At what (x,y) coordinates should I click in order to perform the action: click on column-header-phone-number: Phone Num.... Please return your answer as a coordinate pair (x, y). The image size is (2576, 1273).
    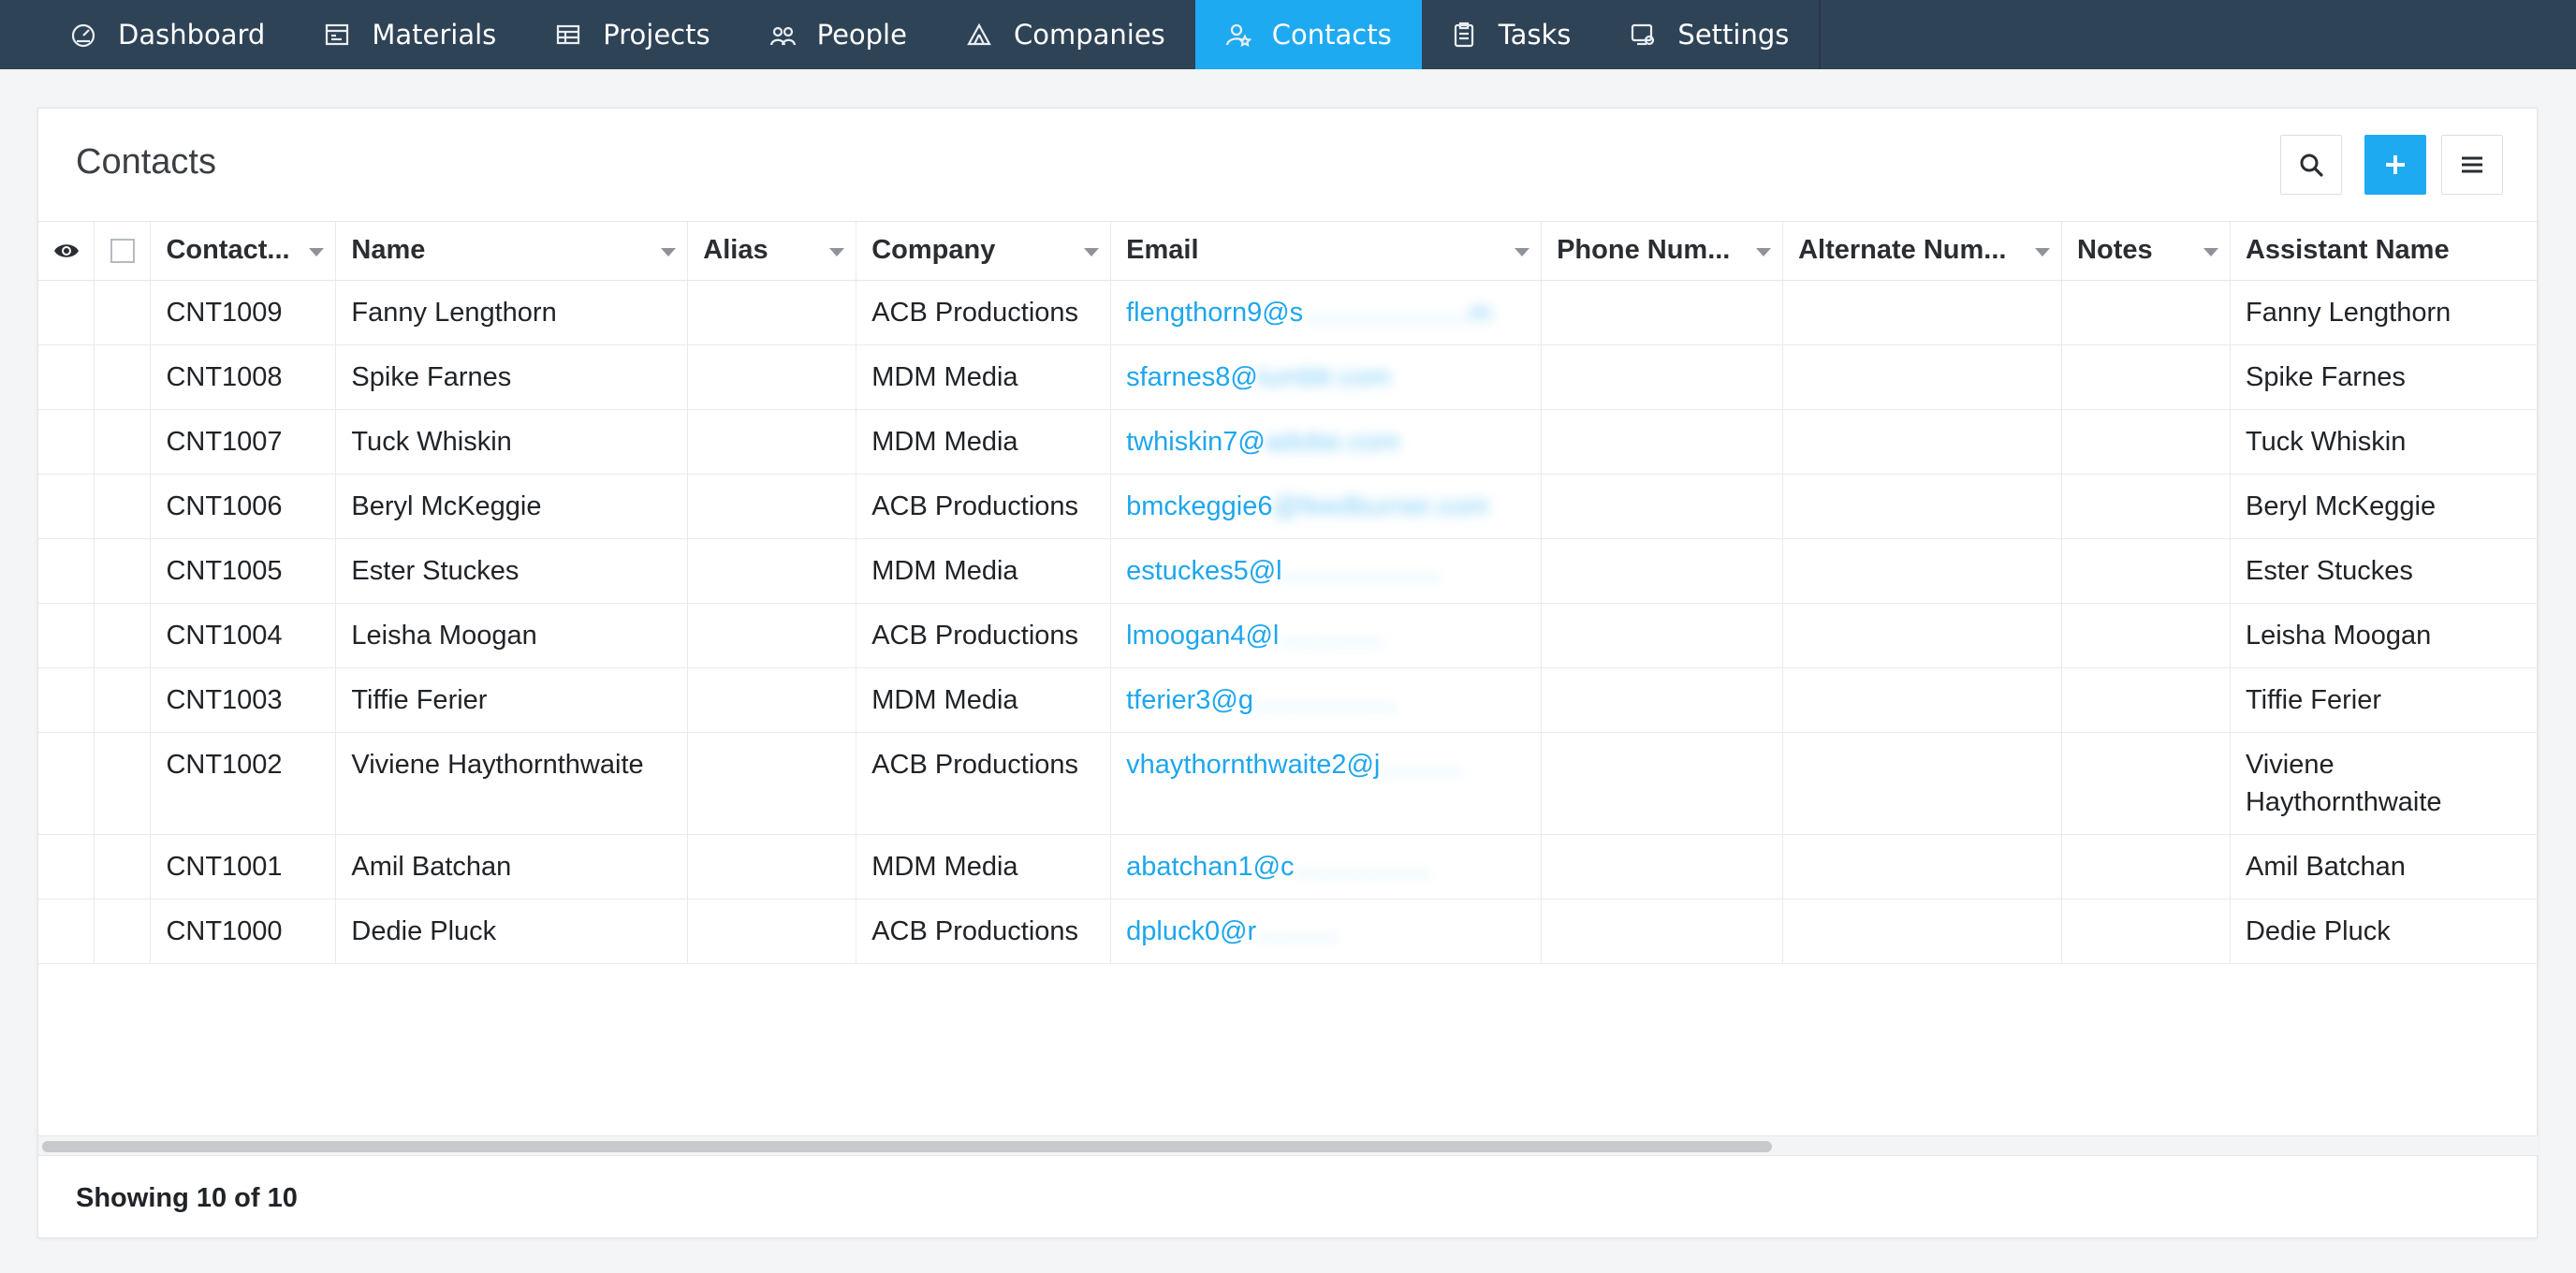
    Looking at the image, I should click on (1662, 252).